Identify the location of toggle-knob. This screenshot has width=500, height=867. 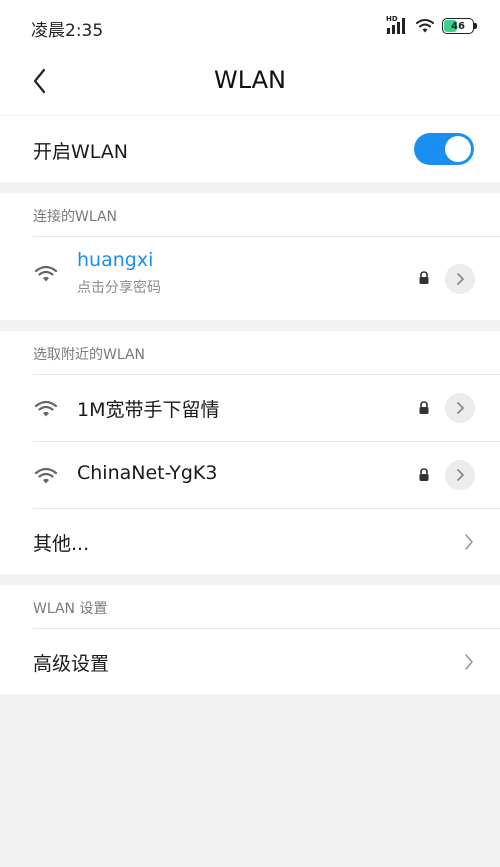
(458, 149).